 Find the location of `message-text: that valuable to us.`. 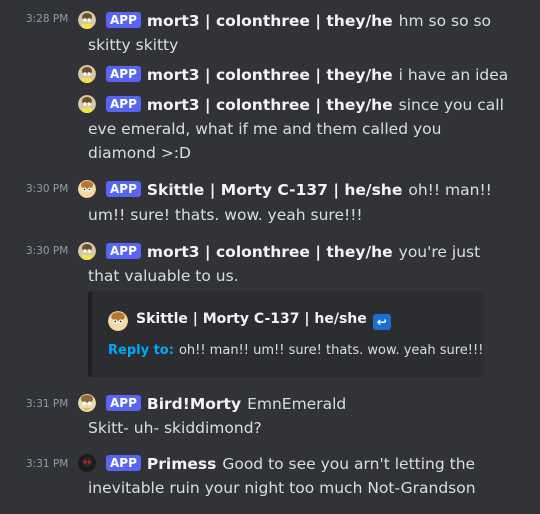

message-text: that valuable to us. is located at coordinates (163, 276).